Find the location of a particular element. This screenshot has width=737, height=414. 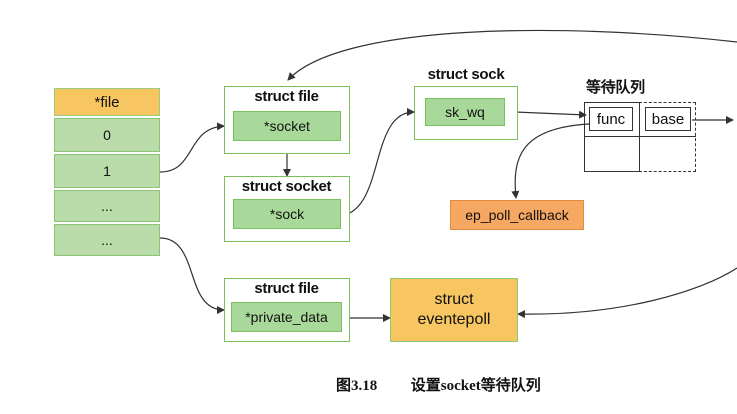

arrow-queue-to-eventpoll is located at coordinates (627, 293).